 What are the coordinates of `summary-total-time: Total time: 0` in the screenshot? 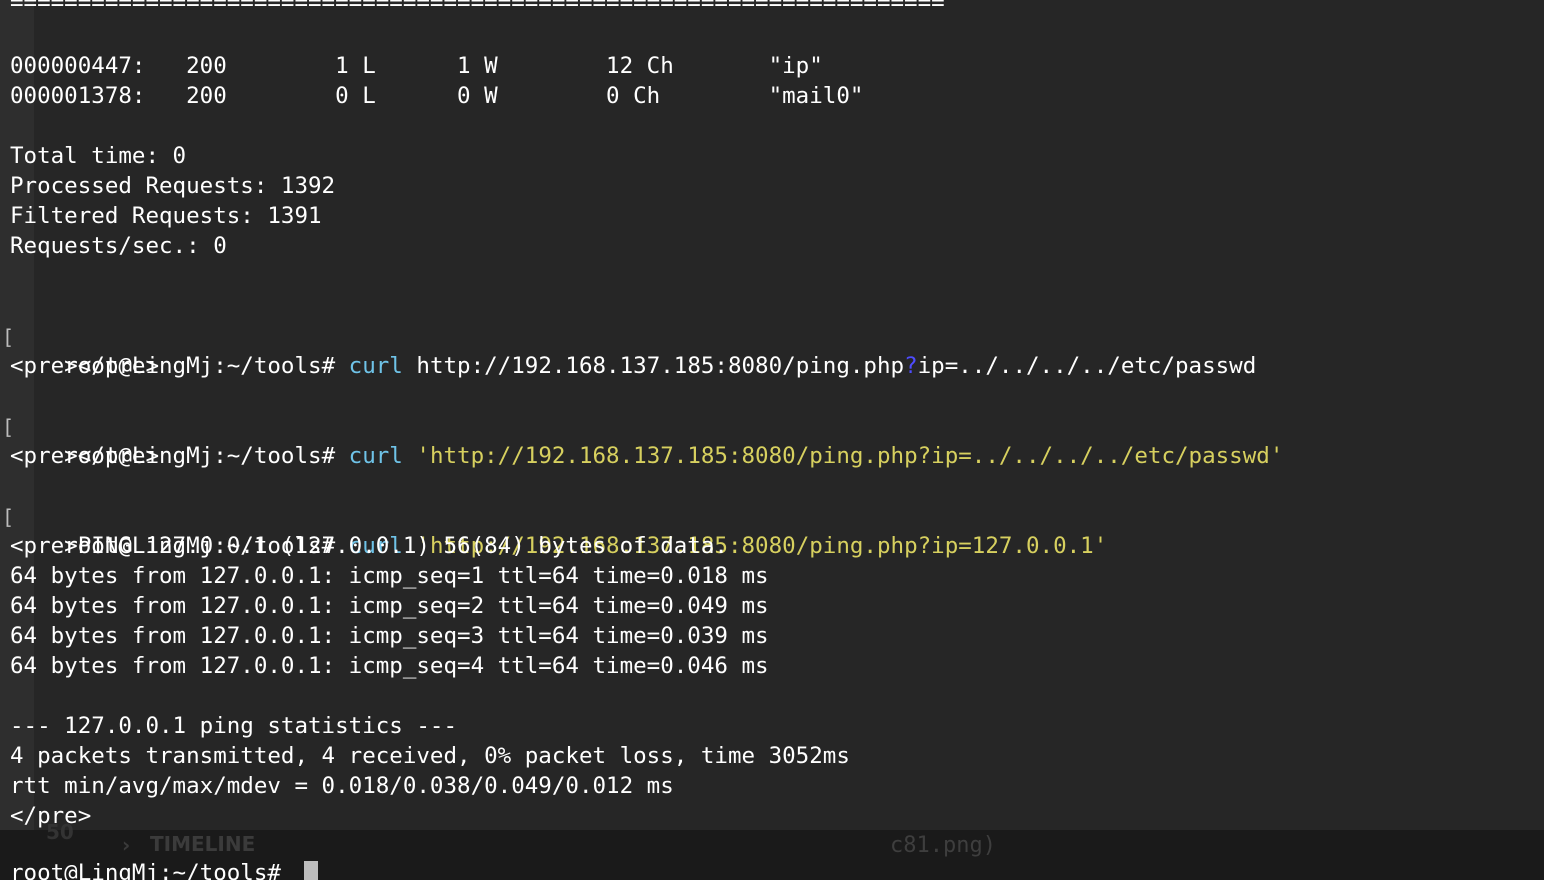 It's located at (98, 156).